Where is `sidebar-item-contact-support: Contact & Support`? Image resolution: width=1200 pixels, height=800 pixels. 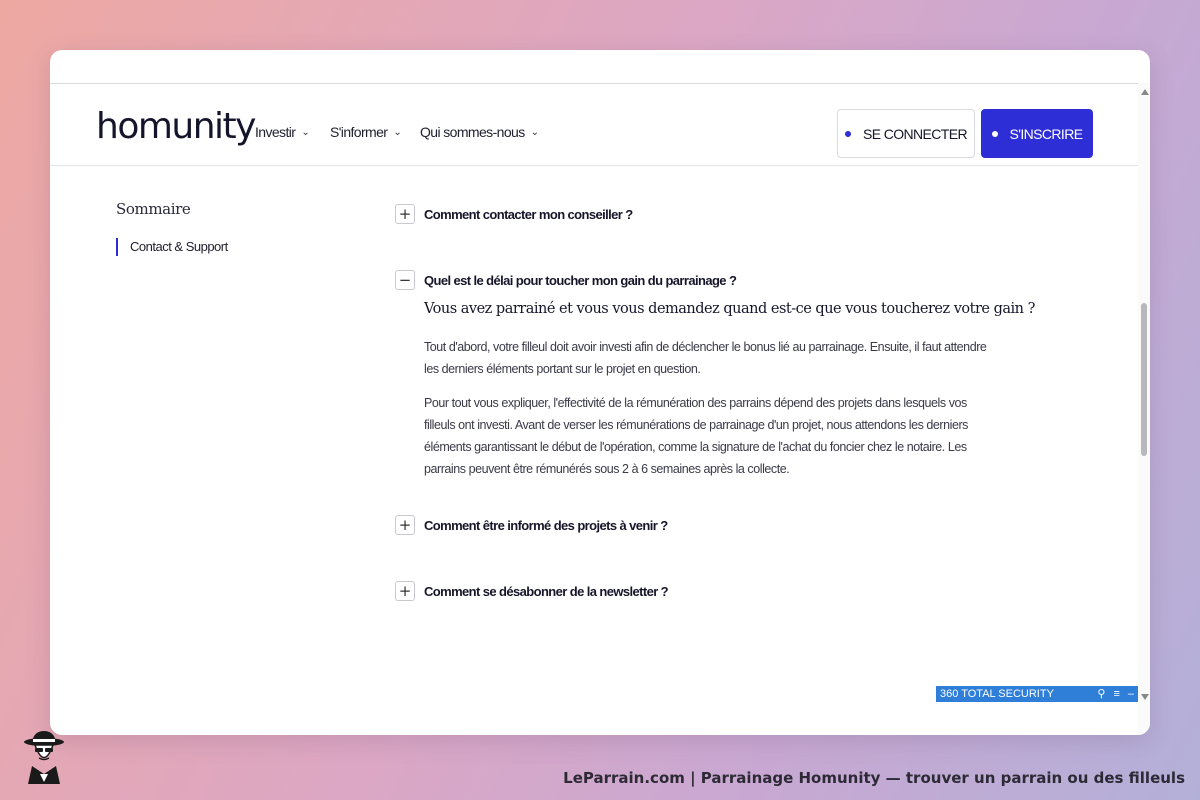
sidebar-item-contact-support: Contact & Support is located at coordinates (172, 247).